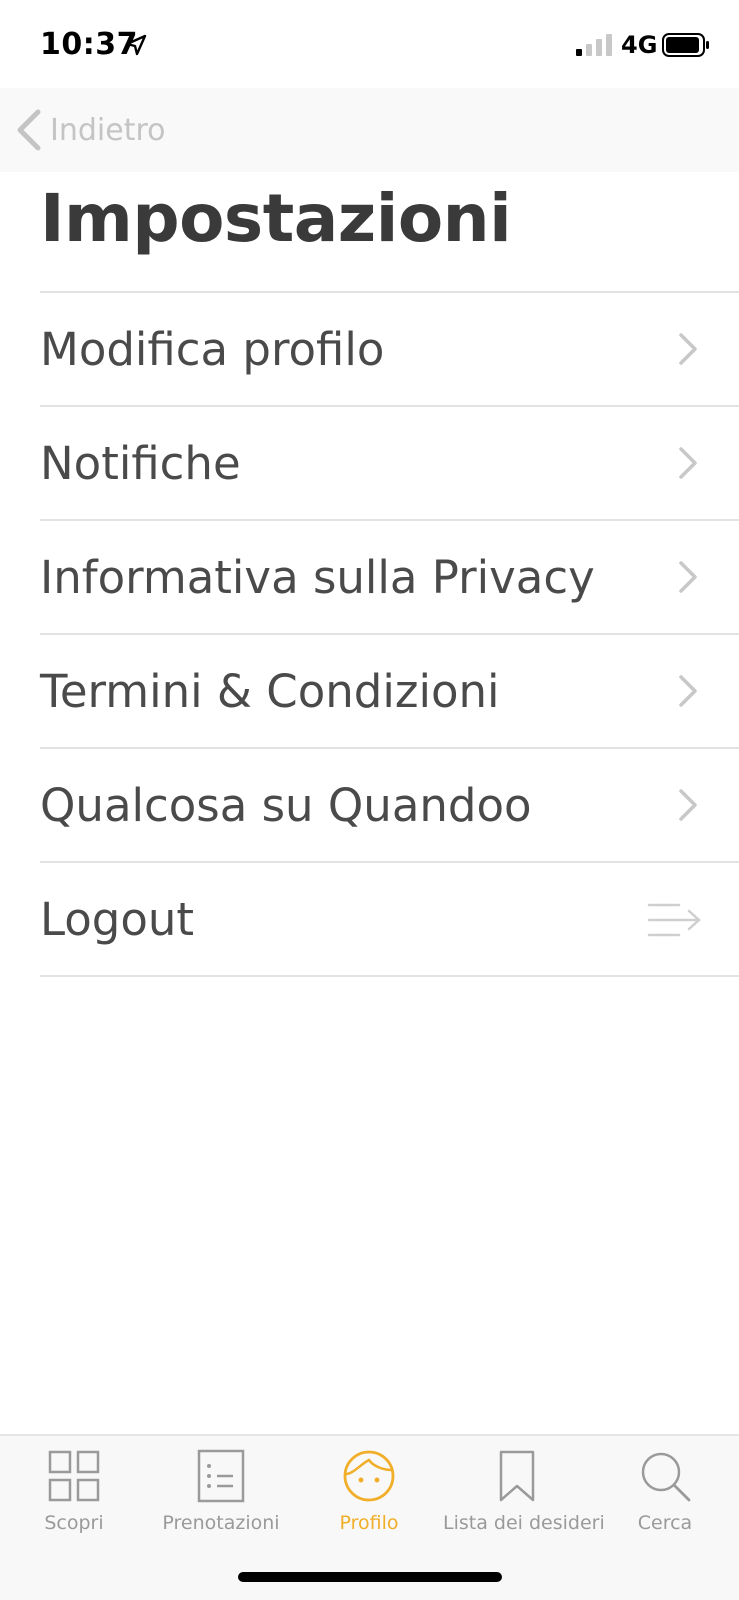 The height and width of the screenshot is (1600, 739). I want to click on page-title: Impostazioni, so click(276, 218).